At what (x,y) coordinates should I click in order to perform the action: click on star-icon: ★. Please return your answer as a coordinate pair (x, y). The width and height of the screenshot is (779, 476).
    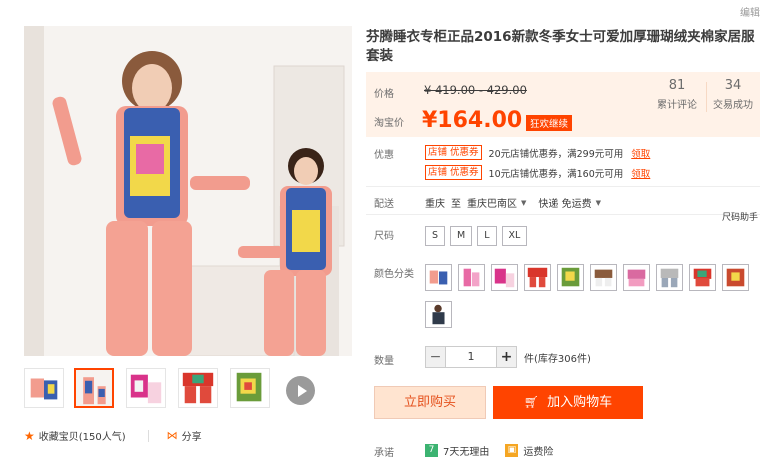
    Looking at the image, I should click on (29, 435).